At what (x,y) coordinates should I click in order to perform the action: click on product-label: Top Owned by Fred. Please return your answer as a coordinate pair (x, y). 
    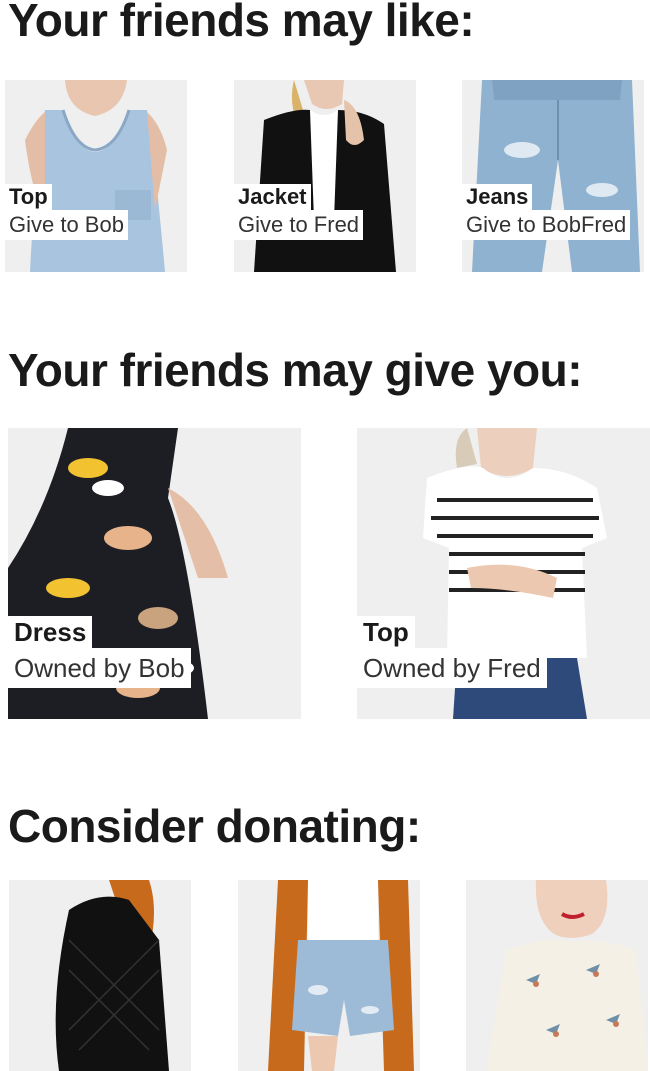
    Looking at the image, I should click on (452, 652).